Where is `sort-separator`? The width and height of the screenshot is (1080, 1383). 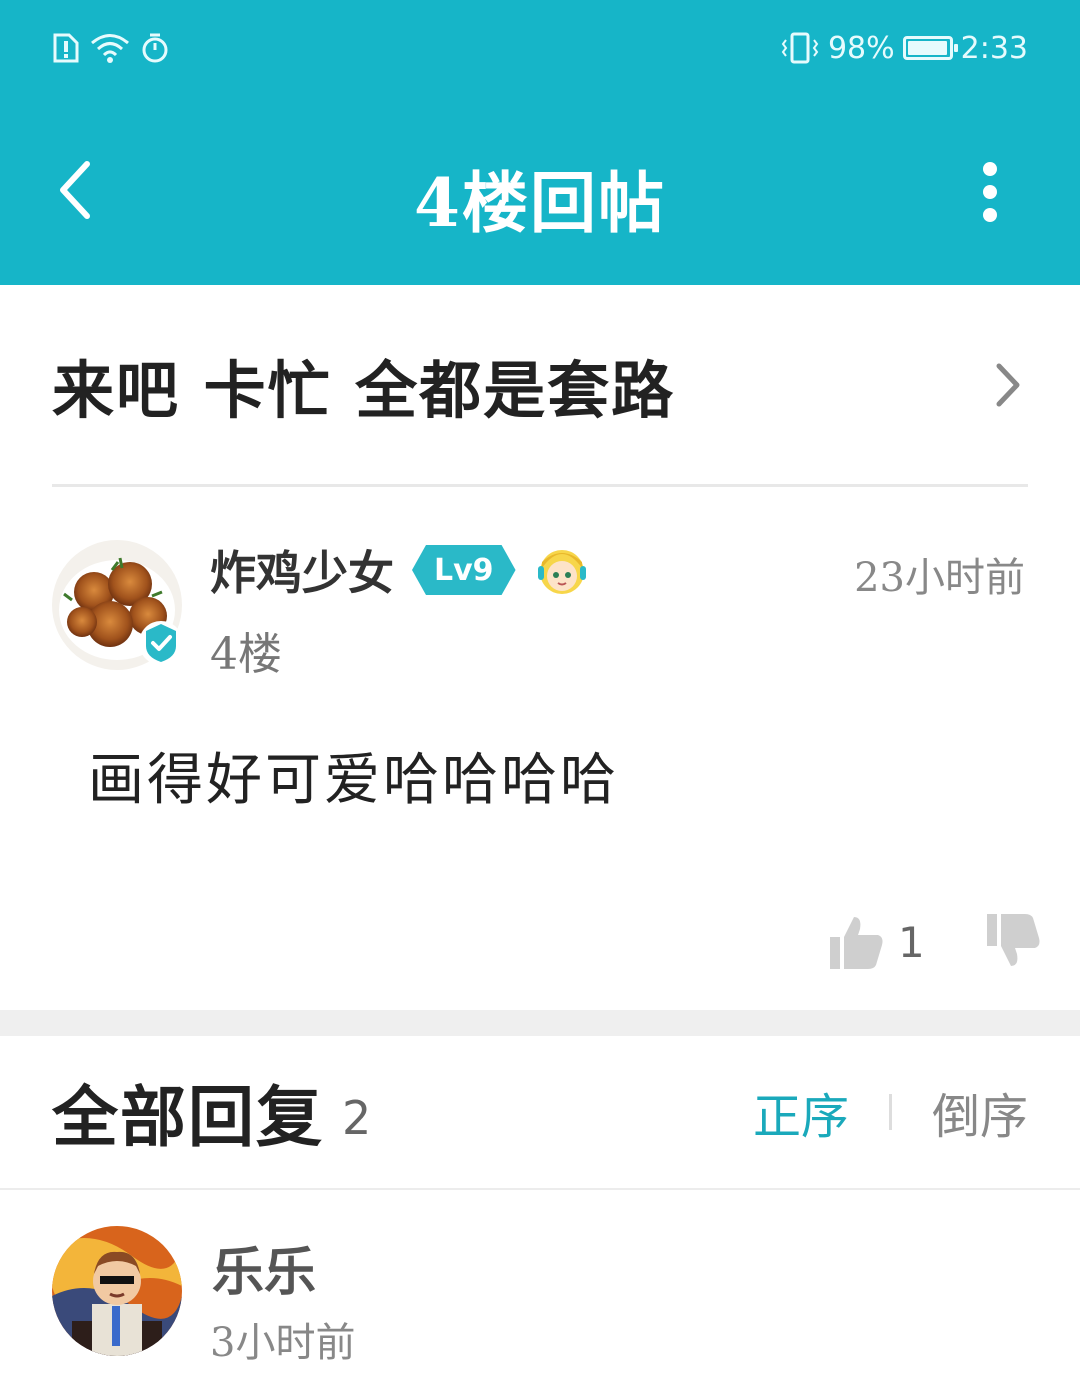
sort-separator is located at coordinates (890, 1112).